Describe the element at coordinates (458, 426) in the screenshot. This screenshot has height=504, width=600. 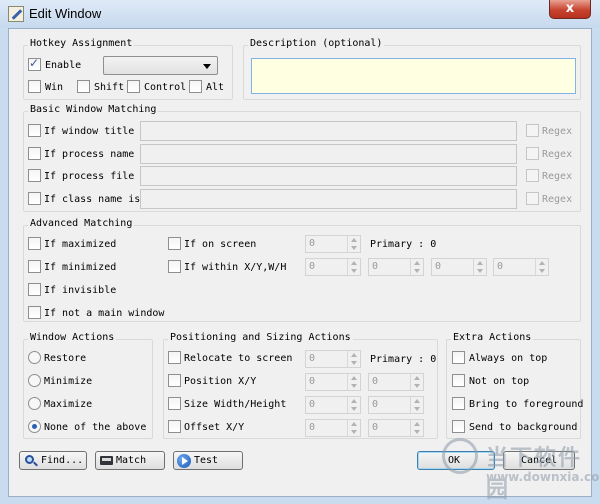
I see `send-to-background-checkbox` at that location.